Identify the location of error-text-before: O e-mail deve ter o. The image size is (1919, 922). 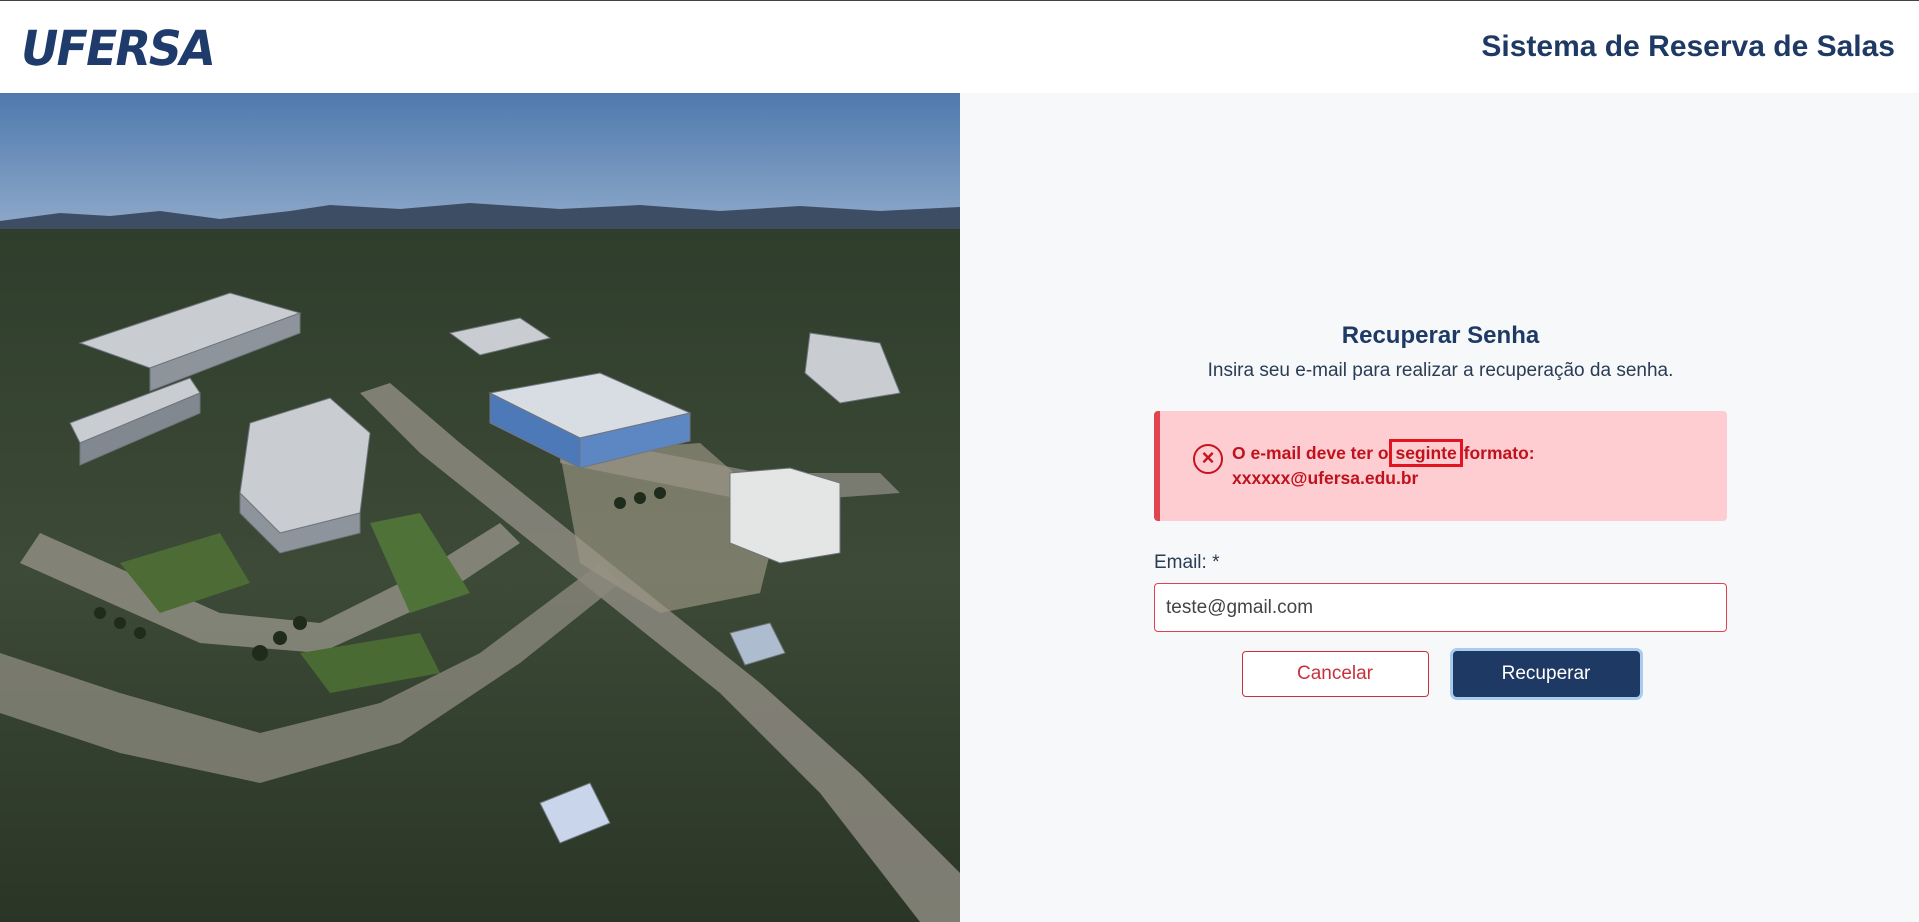
(1310, 453).